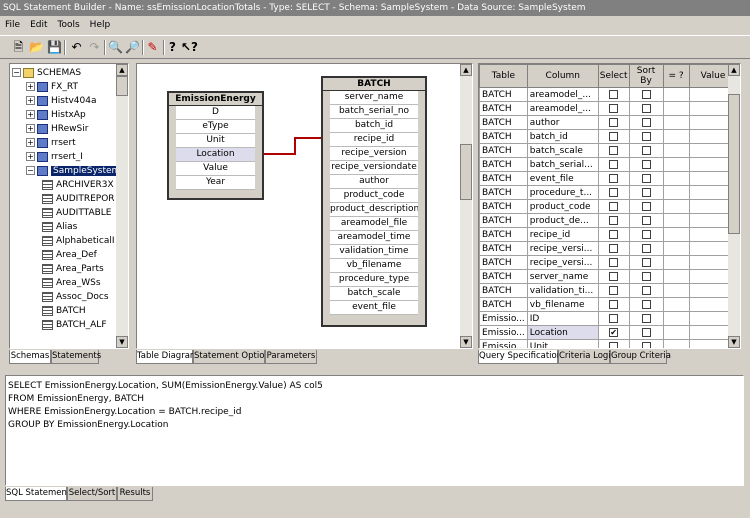 Image resolution: width=750 pixels, height=518 pixels. I want to click on tab-table-diagram: Table Diagram, so click(167, 357).